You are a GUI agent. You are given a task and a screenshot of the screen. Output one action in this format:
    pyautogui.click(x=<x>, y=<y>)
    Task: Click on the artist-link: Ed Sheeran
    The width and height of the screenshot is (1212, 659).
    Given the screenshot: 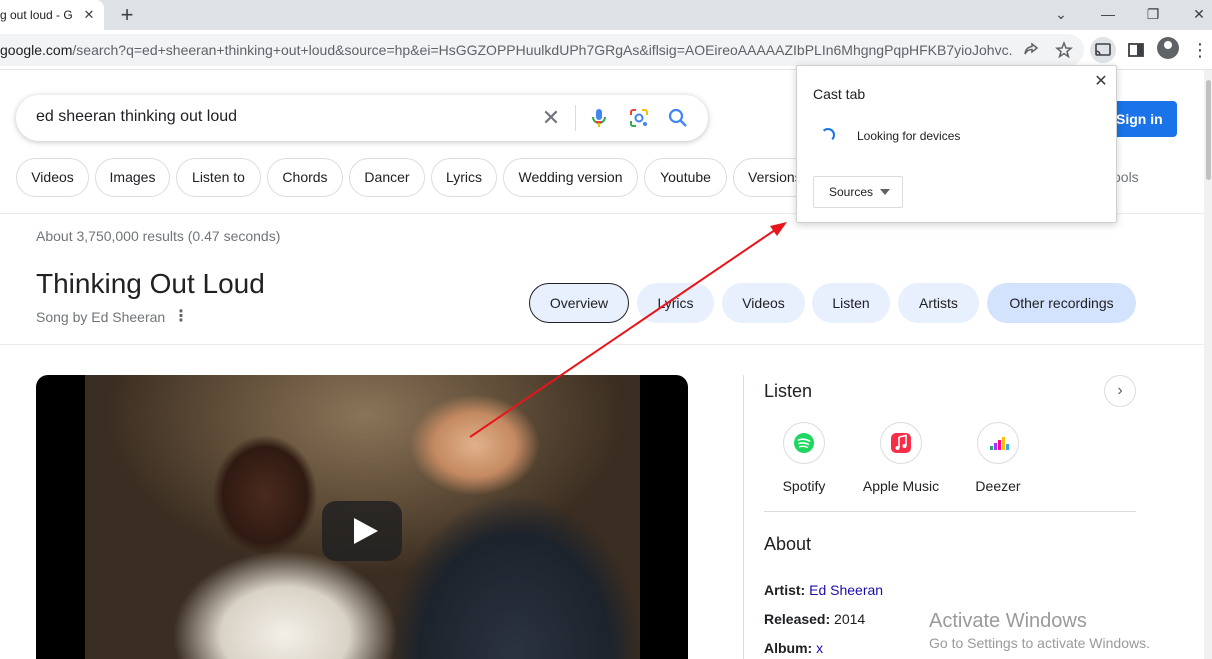 What is the action you would take?
    pyautogui.click(x=846, y=590)
    